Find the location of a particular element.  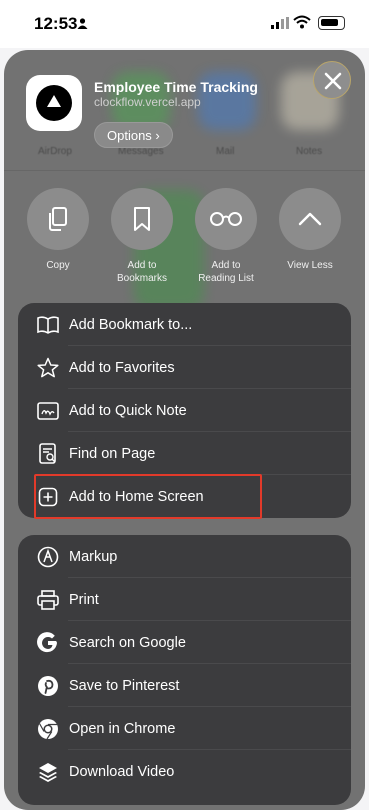

add-to-quick-note-label: Add to Quick Note is located at coordinates (128, 410).